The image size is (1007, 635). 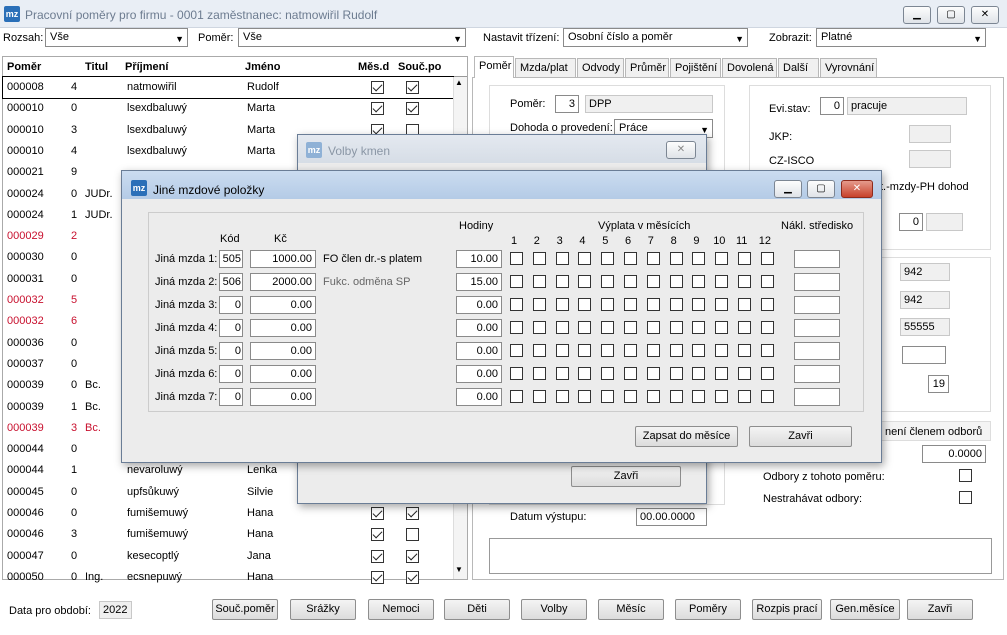 What do you see at coordinates (848, 67) in the screenshot?
I see `tab-7: Vyrovnání` at bounding box center [848, 67].